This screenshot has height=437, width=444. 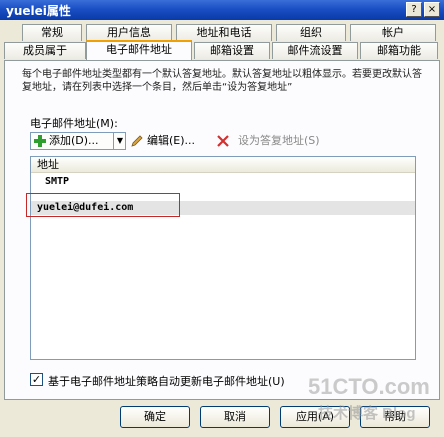 I want to click on tab-email-addresses: 电子邮件地址, so click(x=139, y=50).